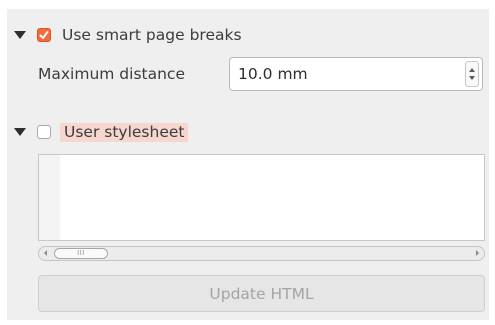  I want to click on maximum-distance-label: Maximum distance, so click(111, 74).